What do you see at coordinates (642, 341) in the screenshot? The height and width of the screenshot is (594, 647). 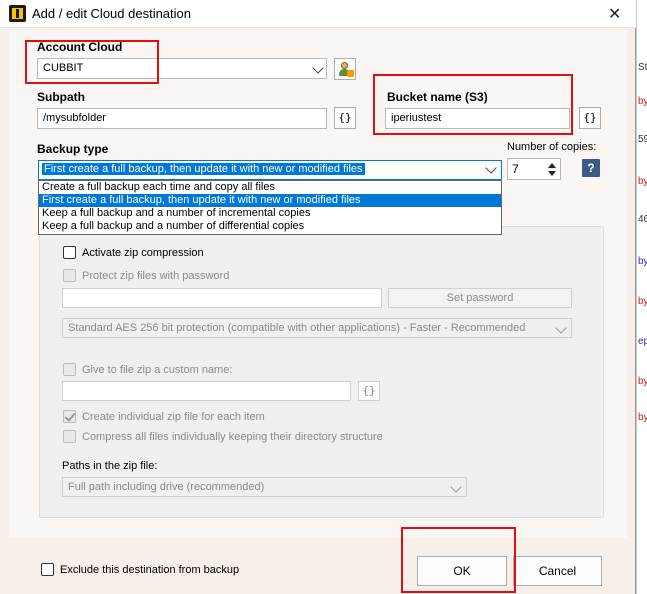 I see `bg-fragment: ep` at bounding box center [642, 341].